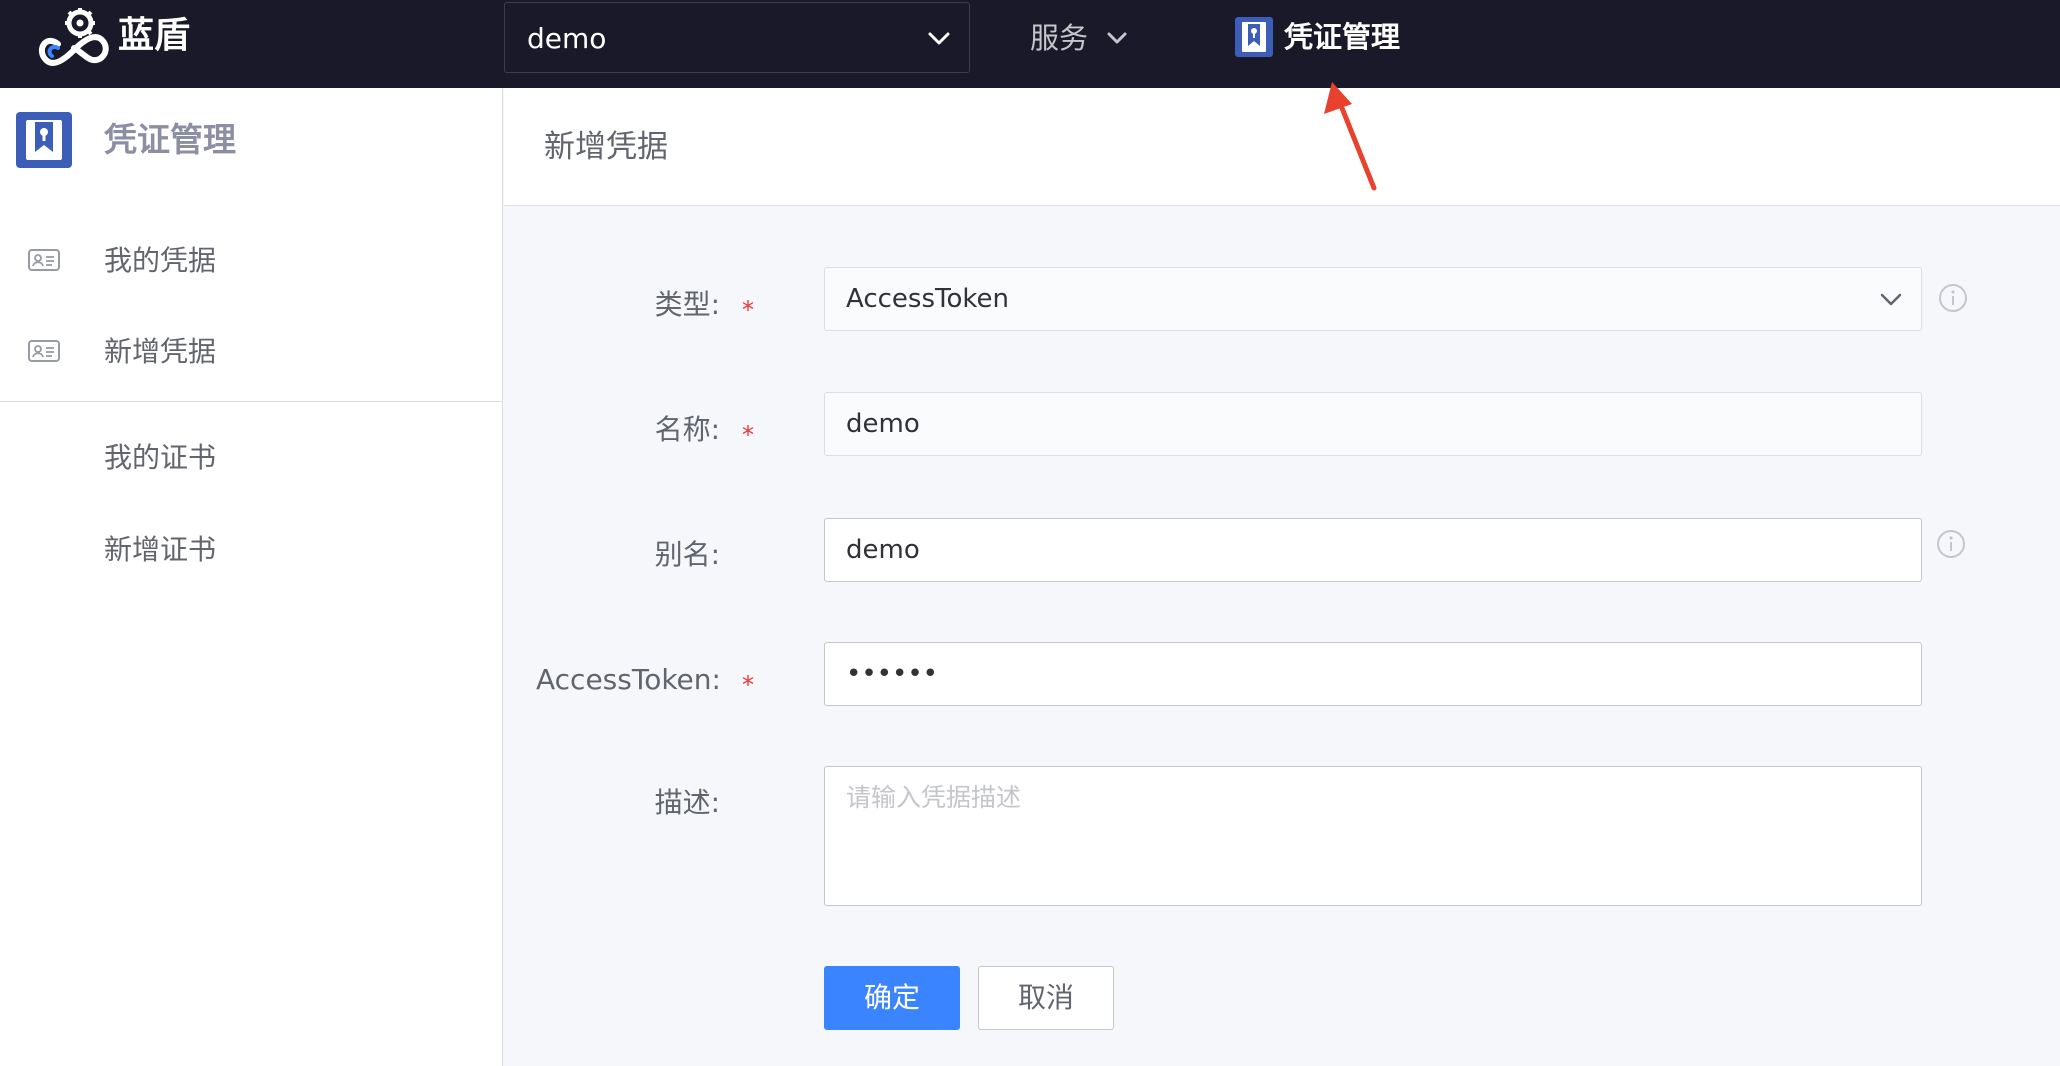  Describe the element at coordinates (892, 998) in the screenshot. I see `confirm-button: 确定` at that location.